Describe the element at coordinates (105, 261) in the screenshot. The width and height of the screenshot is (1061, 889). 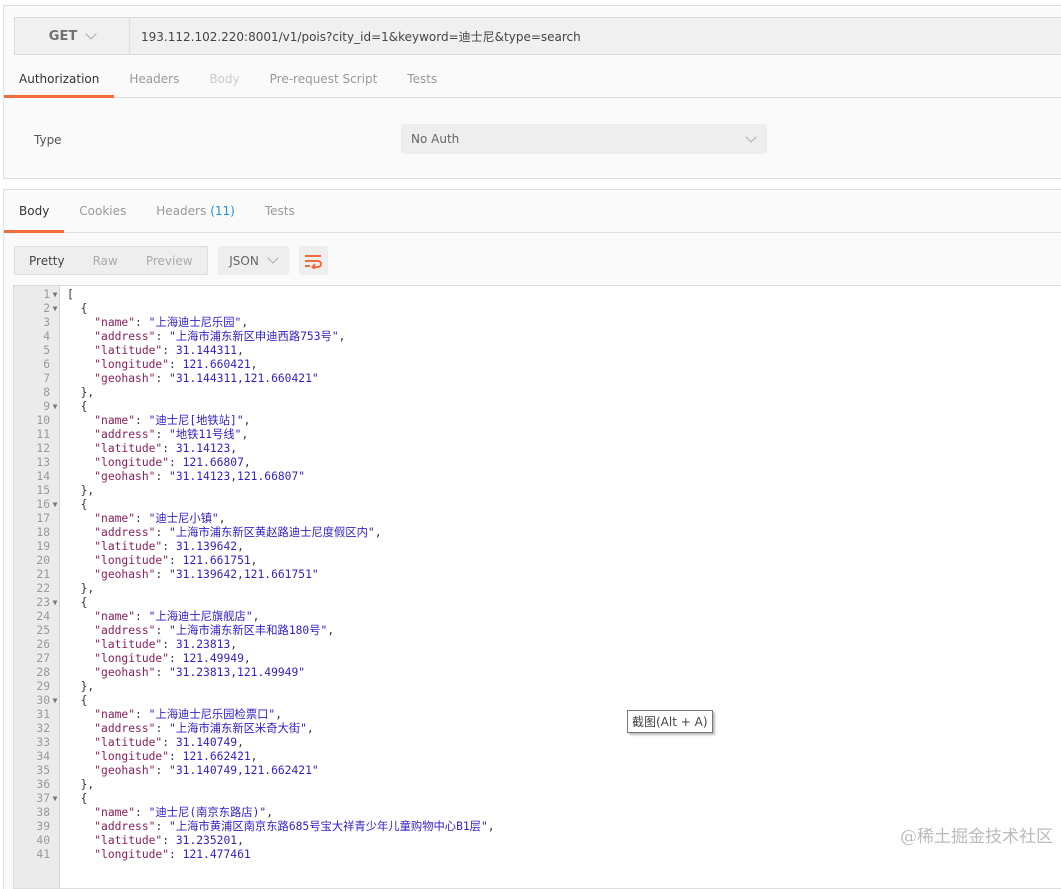
I see `view-raw-button: Raw` at that location.